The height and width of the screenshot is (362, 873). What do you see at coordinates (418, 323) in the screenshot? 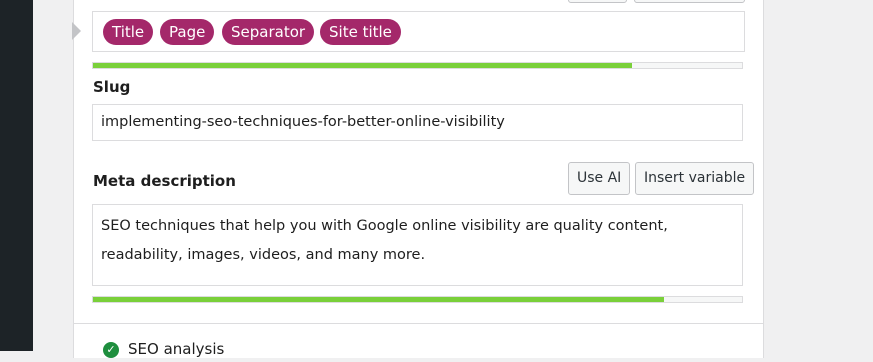
I see `section-divider` at bounding box center [418, 323].